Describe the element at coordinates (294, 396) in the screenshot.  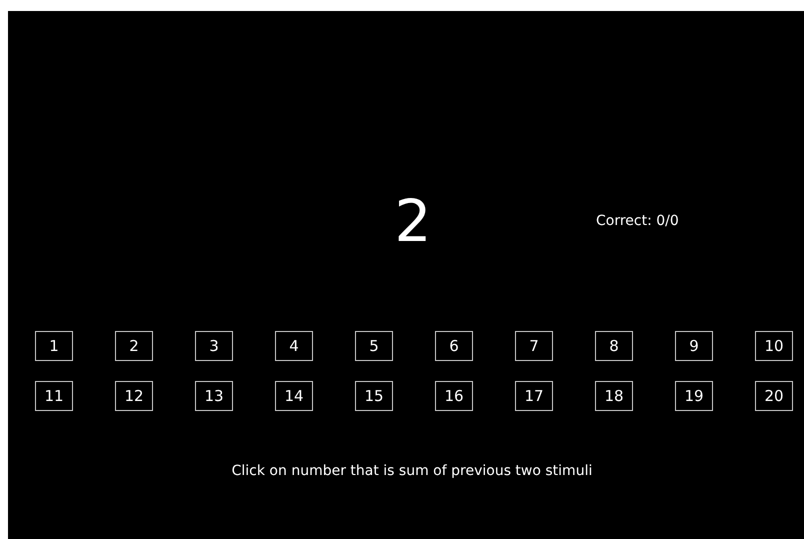
I see `number-button: 14` at that location.